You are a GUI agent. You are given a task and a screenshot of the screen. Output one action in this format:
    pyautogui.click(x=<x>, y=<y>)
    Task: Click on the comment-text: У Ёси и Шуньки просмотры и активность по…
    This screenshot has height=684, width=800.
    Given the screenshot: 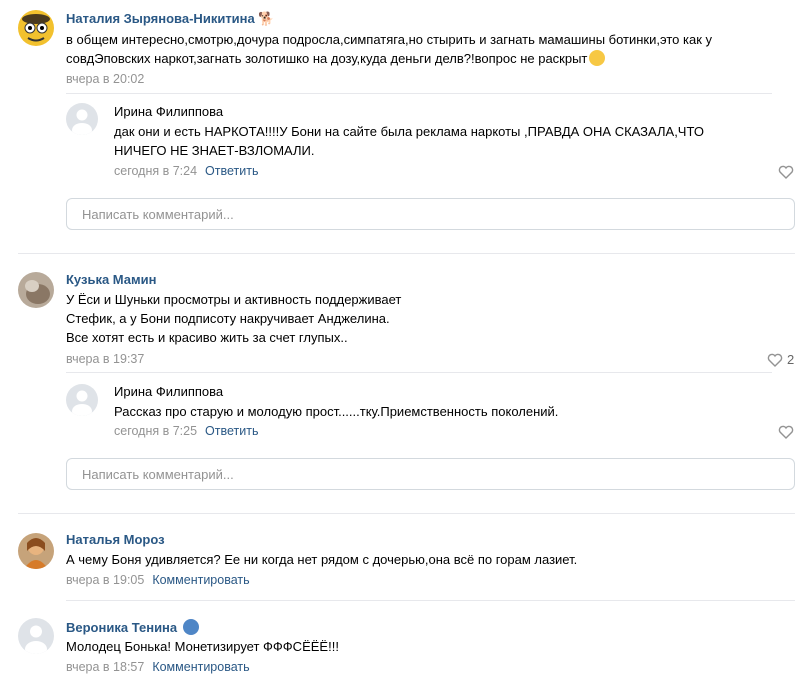 What is the action you would take?
    pyautogui.click(x=234, y=318)
    